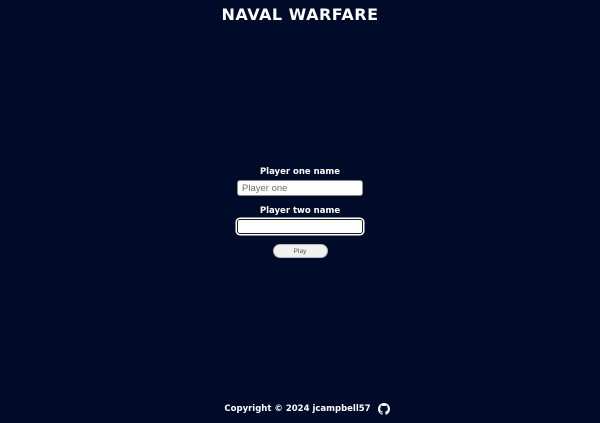 The width and height of the screenshot is (600, 423). I want to click on footer: Copyright © 2024 jcampbell57, so click(300, 409).